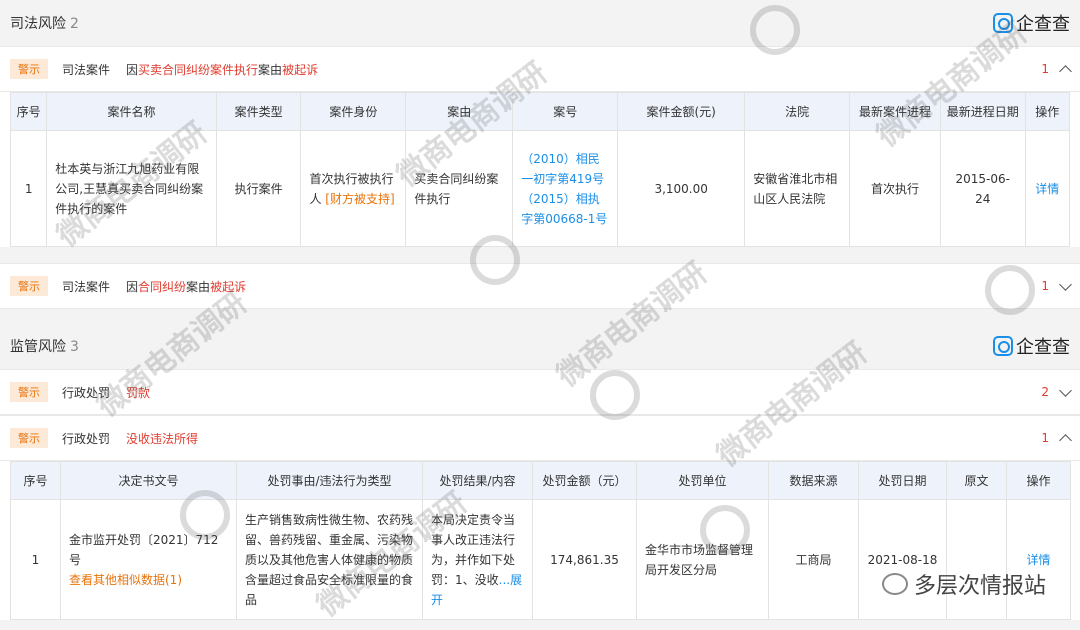 This screenshot has width=1080, height=630. What do you see at coordinates (131, 188) in the screenshot?
I see `case-name: 杜本英与浙江九旭药业有限公司,王慧真买卖合同纠纷案件执行的案件` at bounding box center [131, 188].